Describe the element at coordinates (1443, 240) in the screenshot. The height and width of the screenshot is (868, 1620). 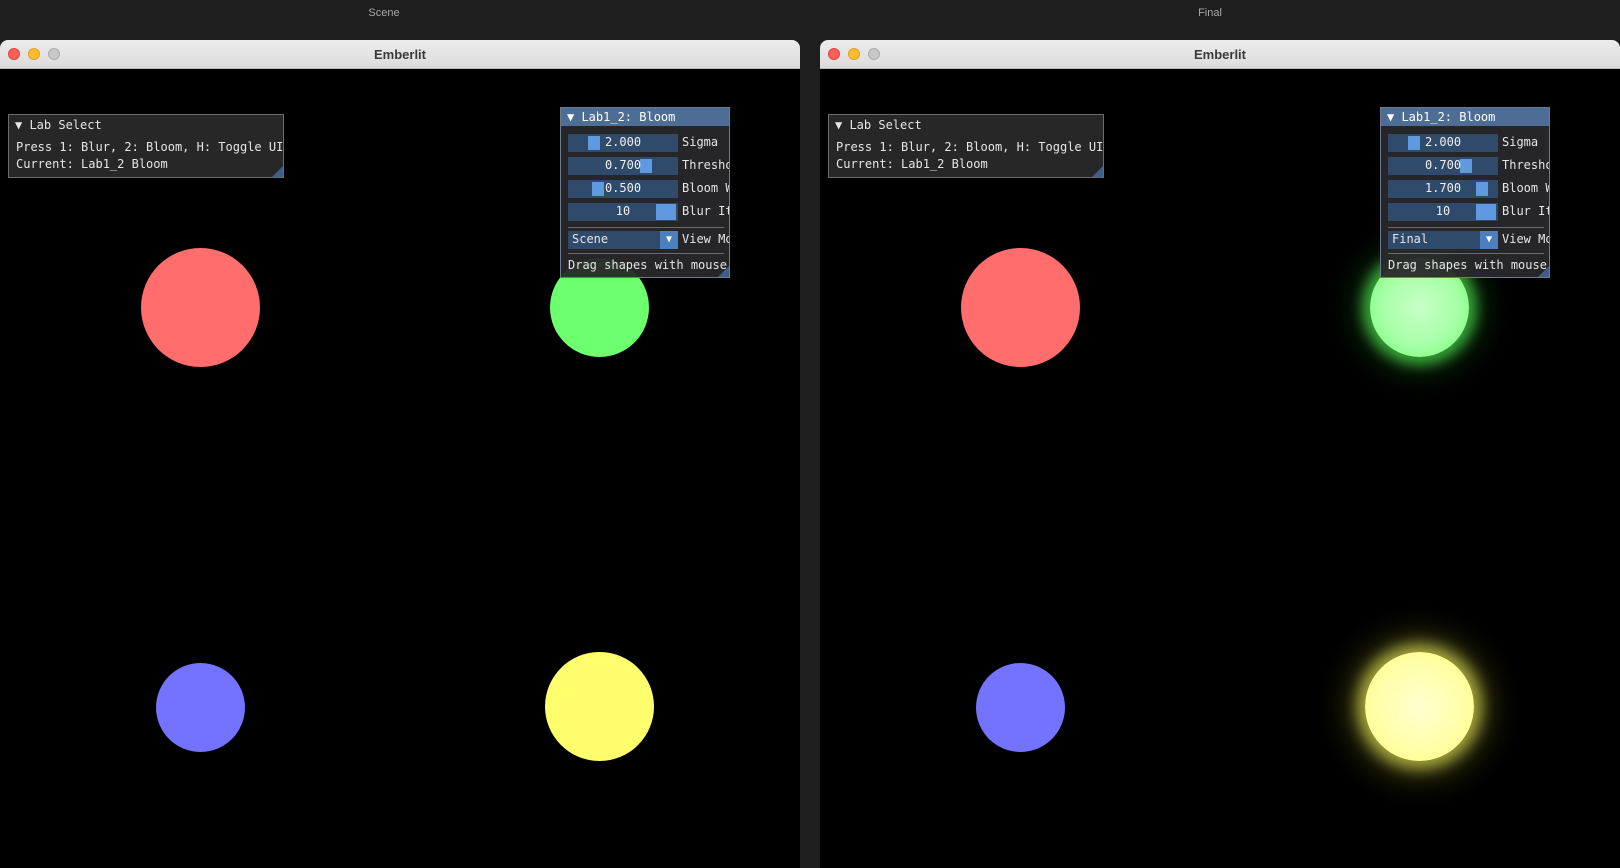
I see `view-mode-dropdown: Final ▼` at that location.